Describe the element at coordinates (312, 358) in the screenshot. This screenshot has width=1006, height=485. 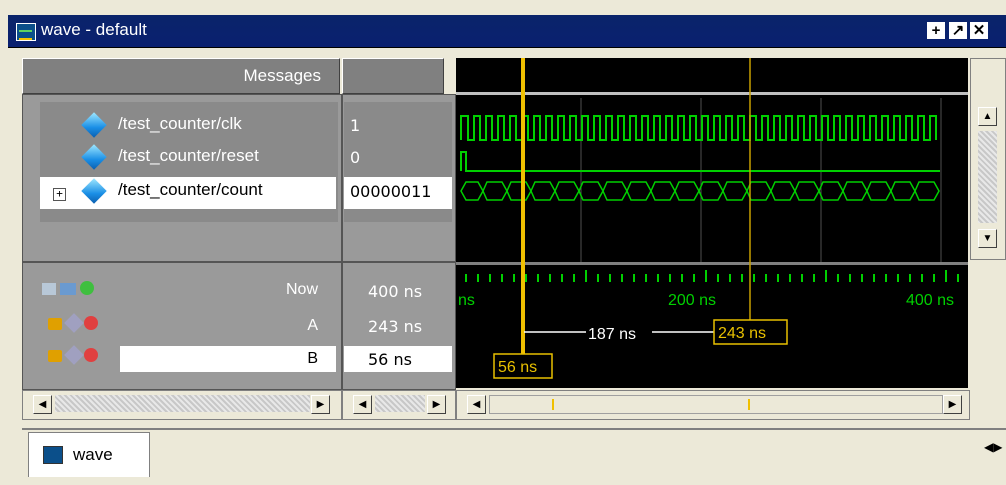
I see `cursor-label-b: B` at that location.